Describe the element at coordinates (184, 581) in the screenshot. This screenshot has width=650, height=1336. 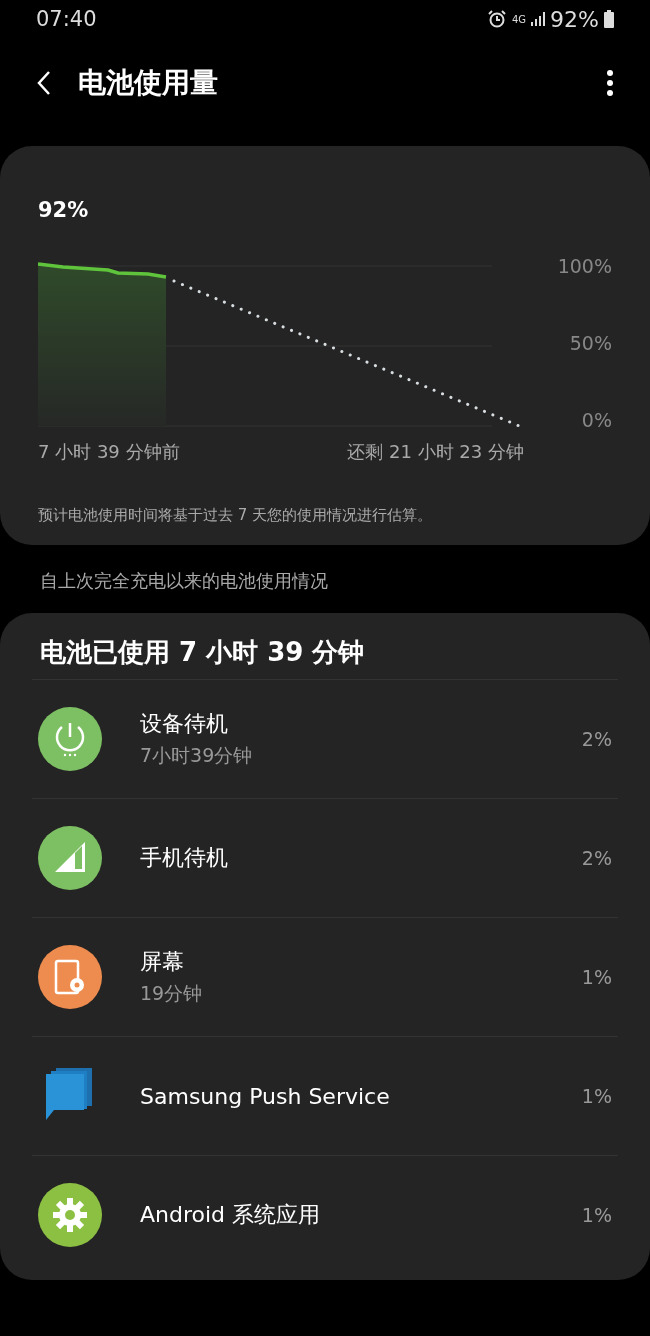
I see `section-title: 自上次完全充电以来的电池使用情况` at that location.